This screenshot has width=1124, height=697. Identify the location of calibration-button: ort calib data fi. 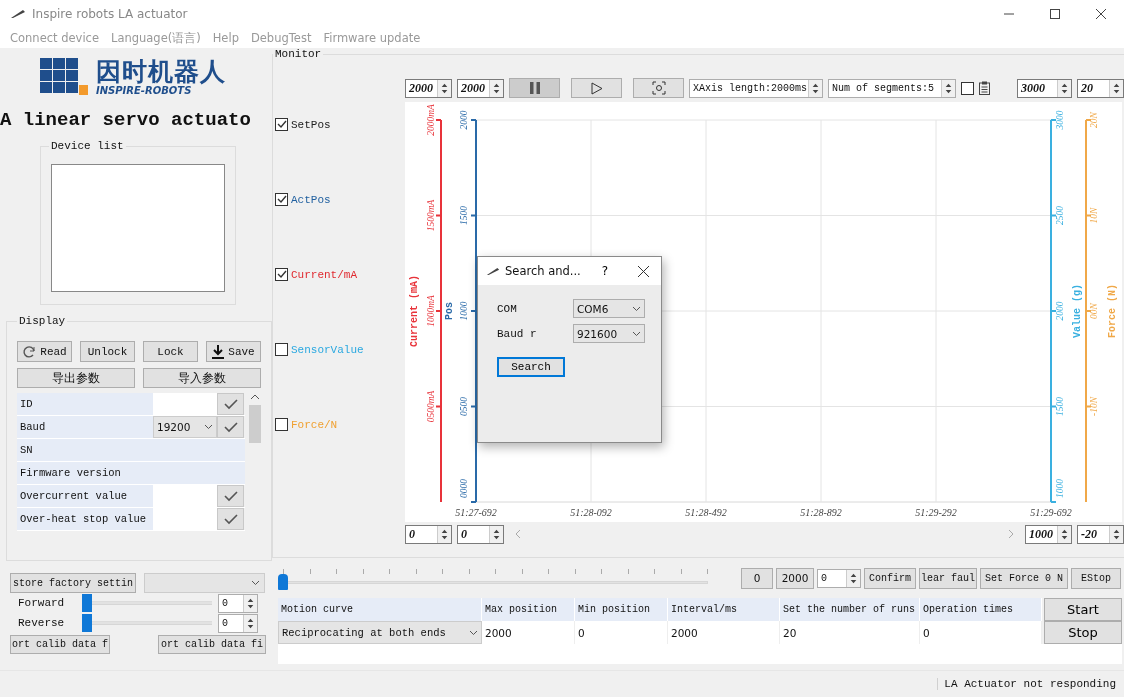
(212, 644).